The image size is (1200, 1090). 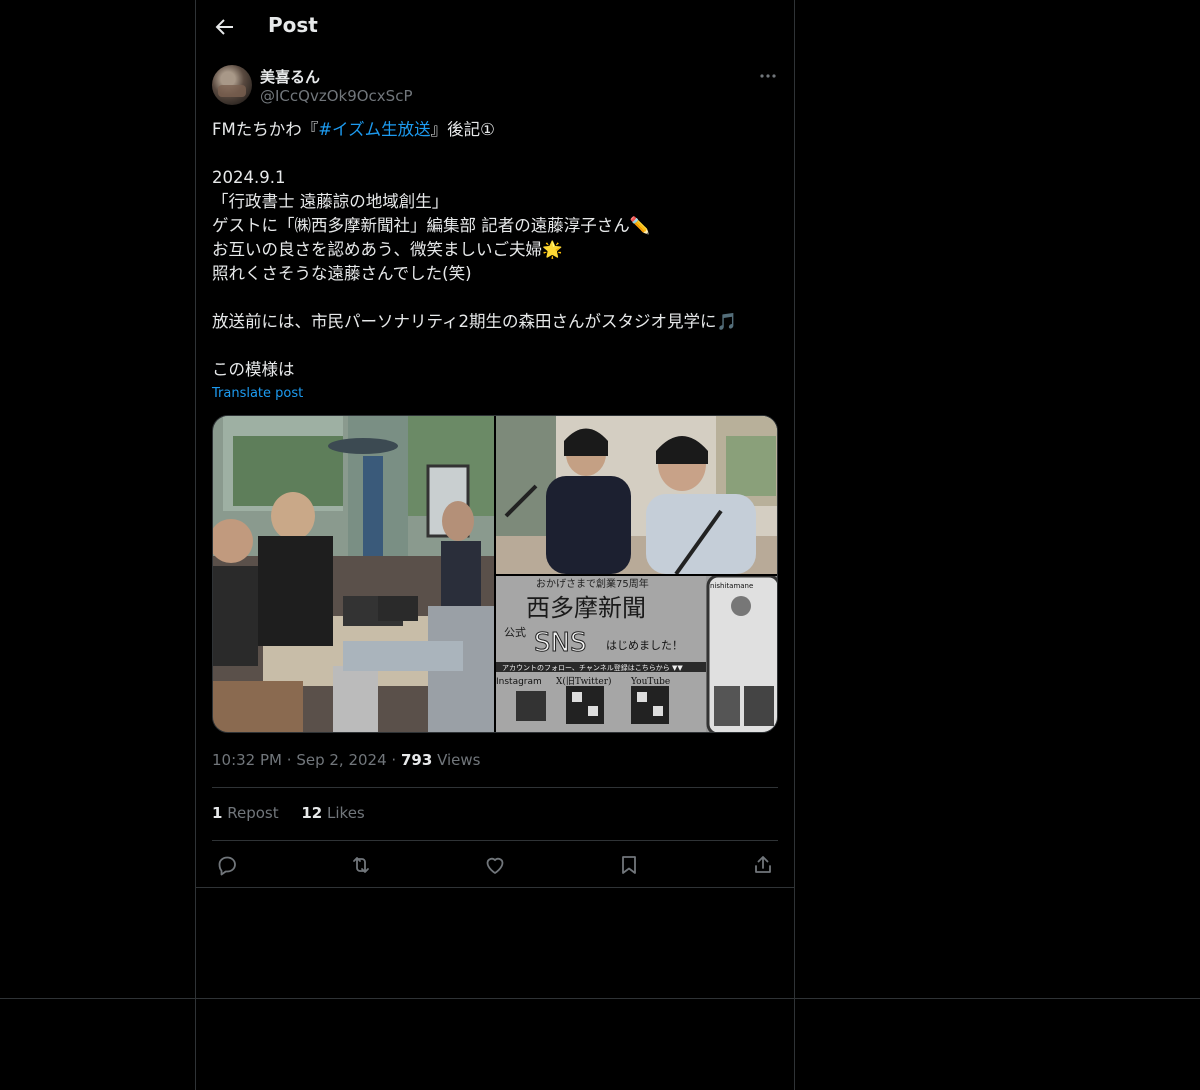 What do you see at coordinates (290, 76) in the screenshot?
I see `author-display-name: 美喜るん` at bounding box center [290, 76].